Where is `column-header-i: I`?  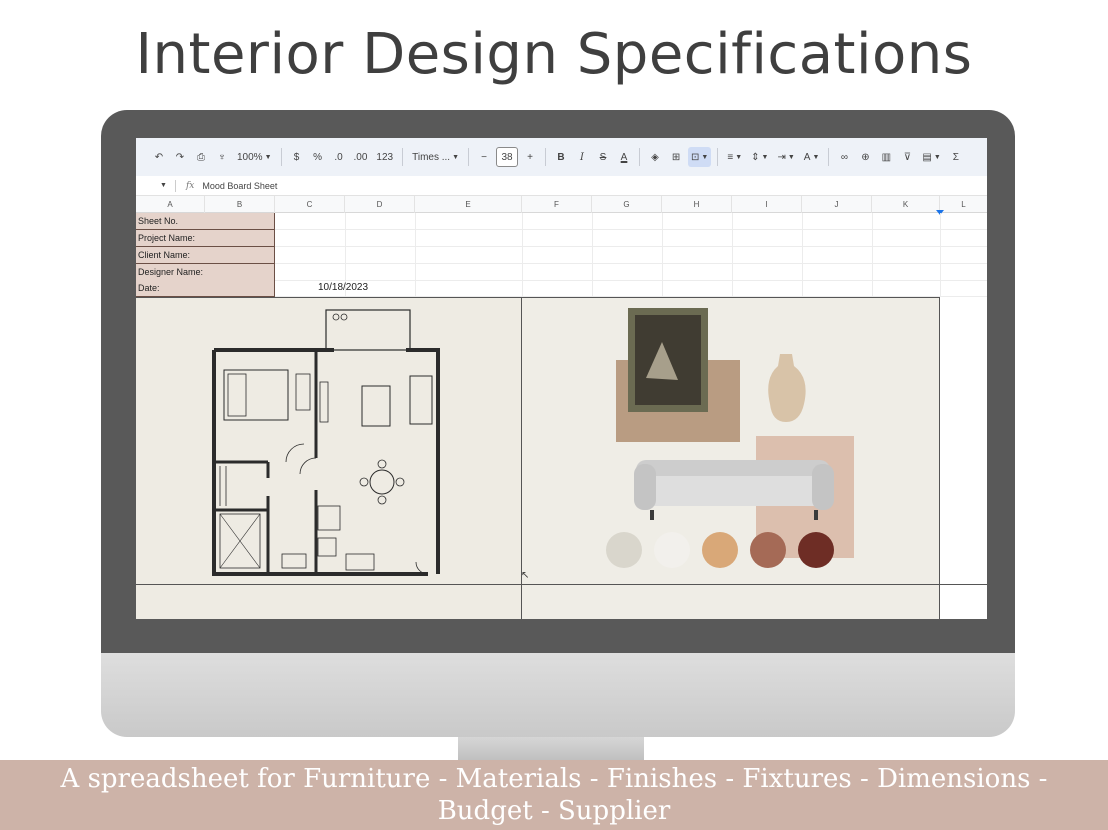 column-header-i: I is located at coordinates (767, 204).